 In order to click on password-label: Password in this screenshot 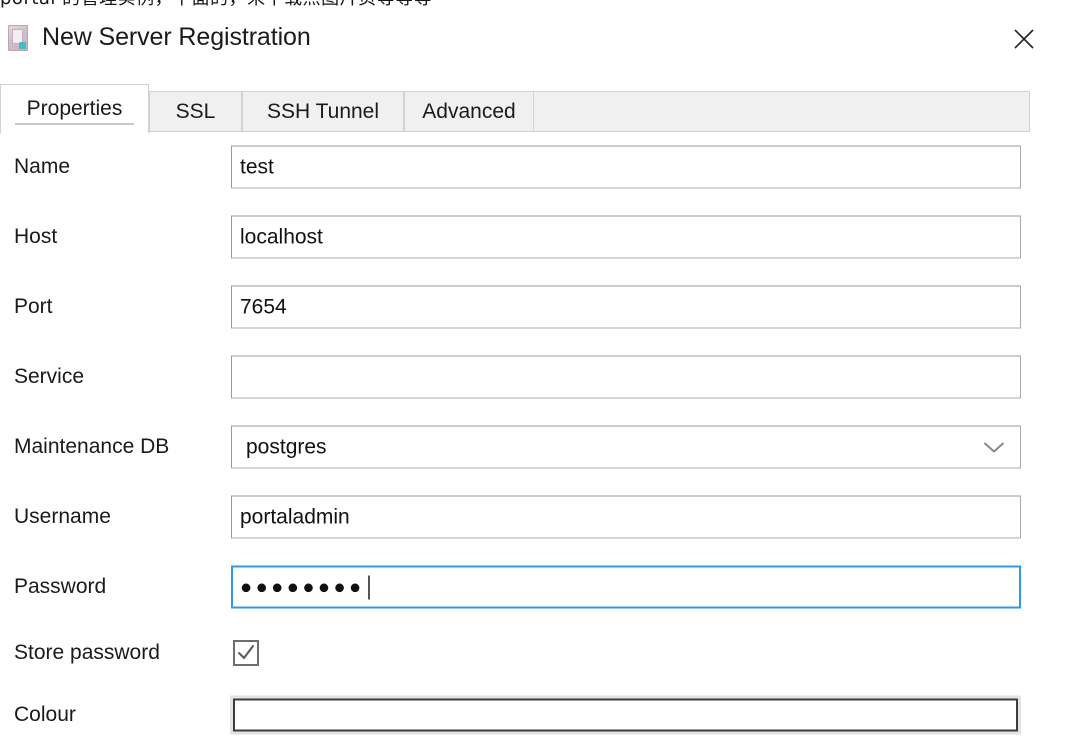, I will do `click(60, 586)`.